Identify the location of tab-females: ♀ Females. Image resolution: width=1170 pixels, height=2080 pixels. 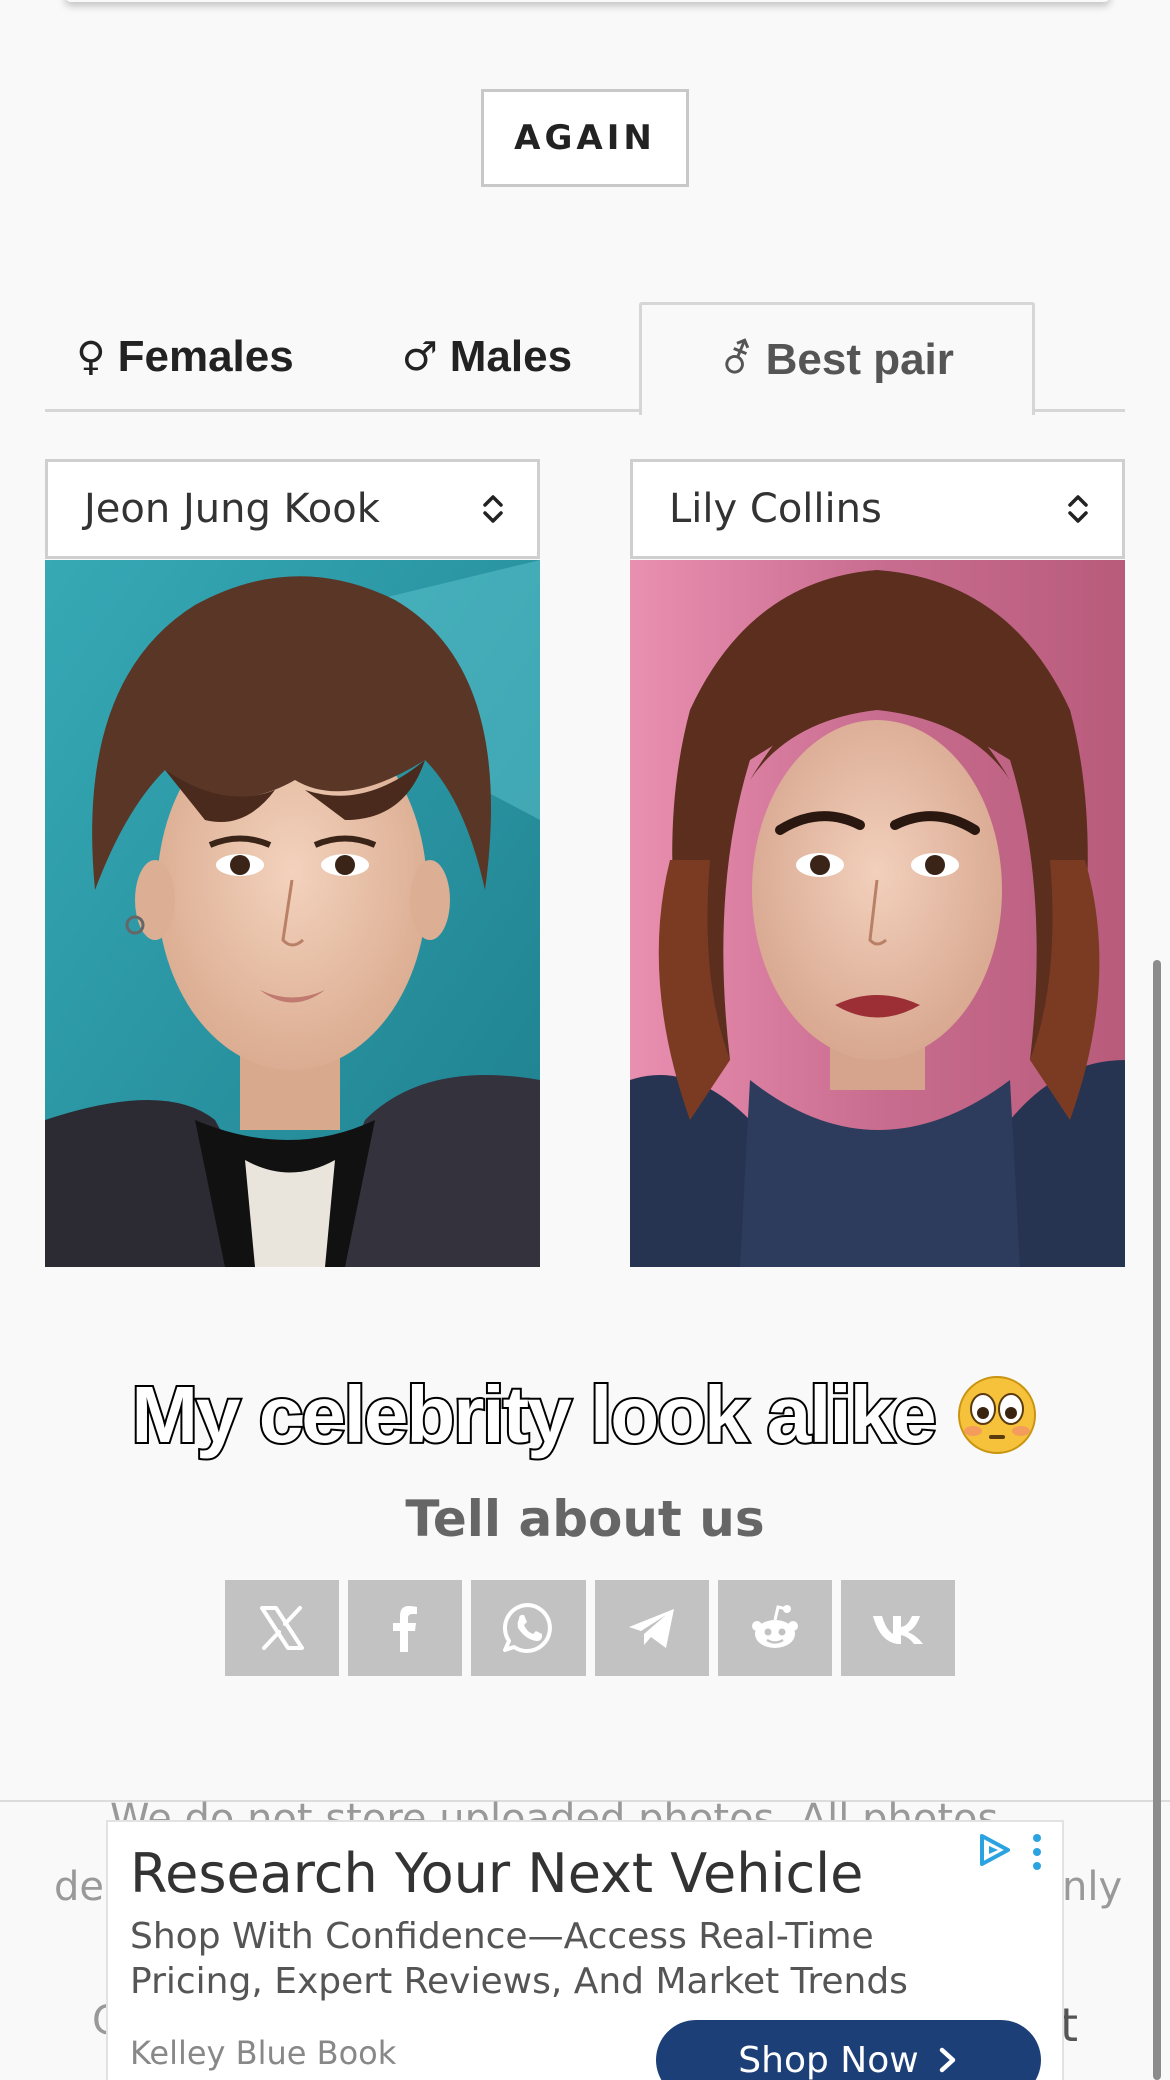
(185, 357).